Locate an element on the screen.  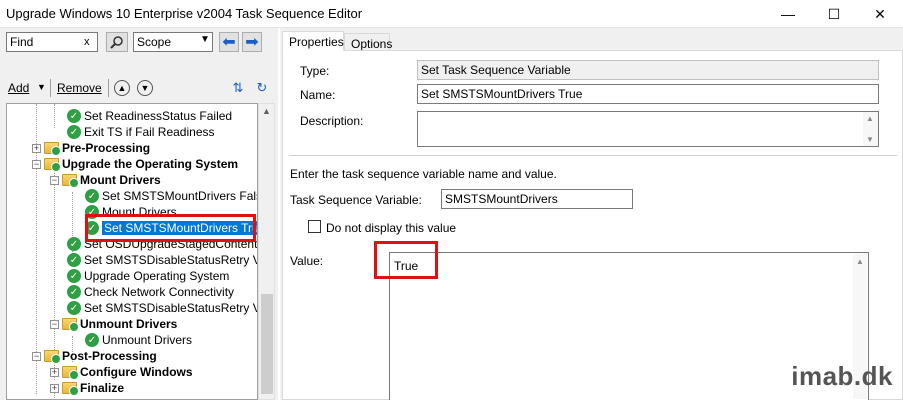
tree-item: ✓ Set SMSTSMountDrivers False is located at coordinates (171, 196).